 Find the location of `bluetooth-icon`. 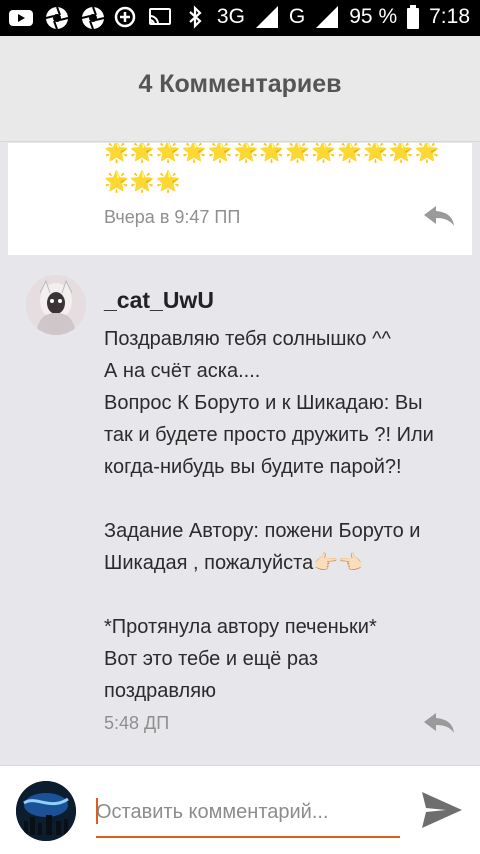

bluetooth-icon is located at coordinates (195, 17).